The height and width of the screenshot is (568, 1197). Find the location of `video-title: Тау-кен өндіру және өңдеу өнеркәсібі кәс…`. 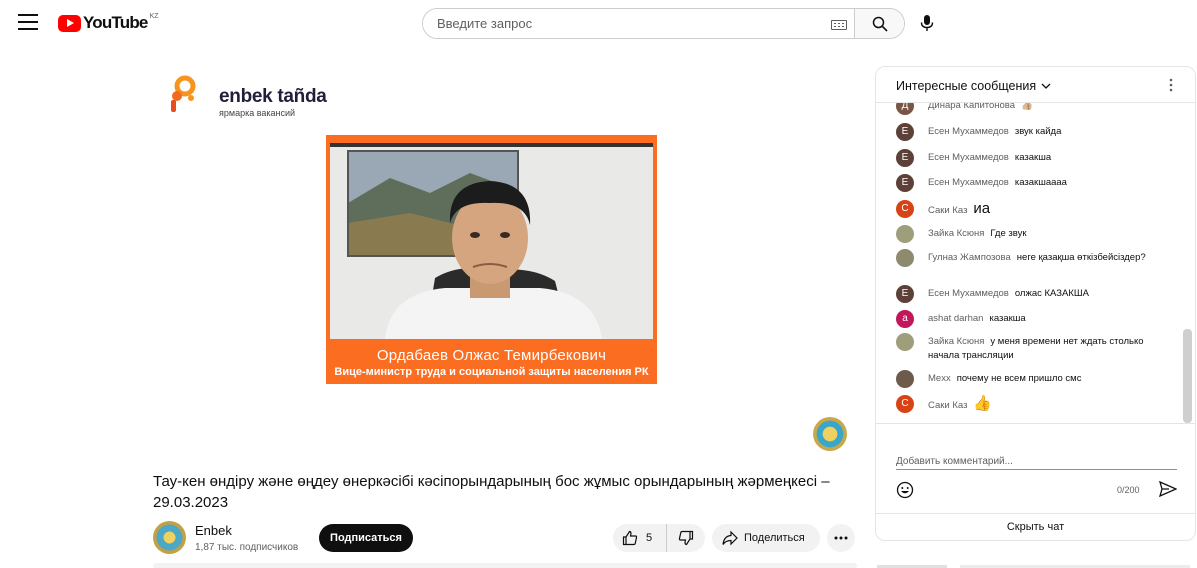

video-title: Тау-кен өндіру және өңдеу өнеркәсібі кәс… is located at coordinates (491, 492).